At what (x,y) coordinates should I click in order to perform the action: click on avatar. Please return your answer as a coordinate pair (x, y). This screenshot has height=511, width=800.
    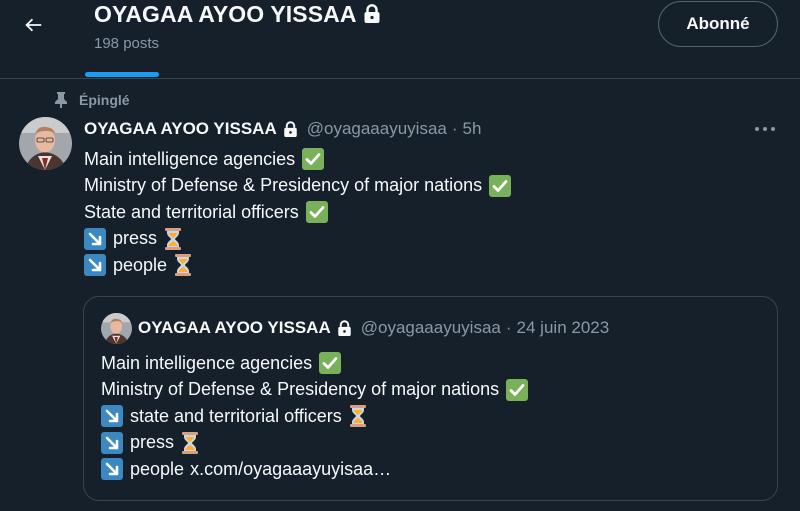
    Looking at the image, I should click on (45, 143).